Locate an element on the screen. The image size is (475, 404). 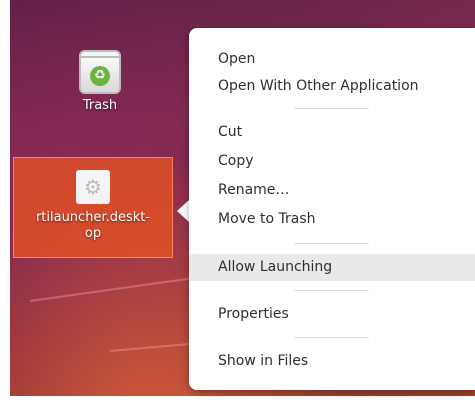
desktop-icon-rtilauncher: ⚙ rtilauncher.deskt- op is located at coordinates (93, 207).